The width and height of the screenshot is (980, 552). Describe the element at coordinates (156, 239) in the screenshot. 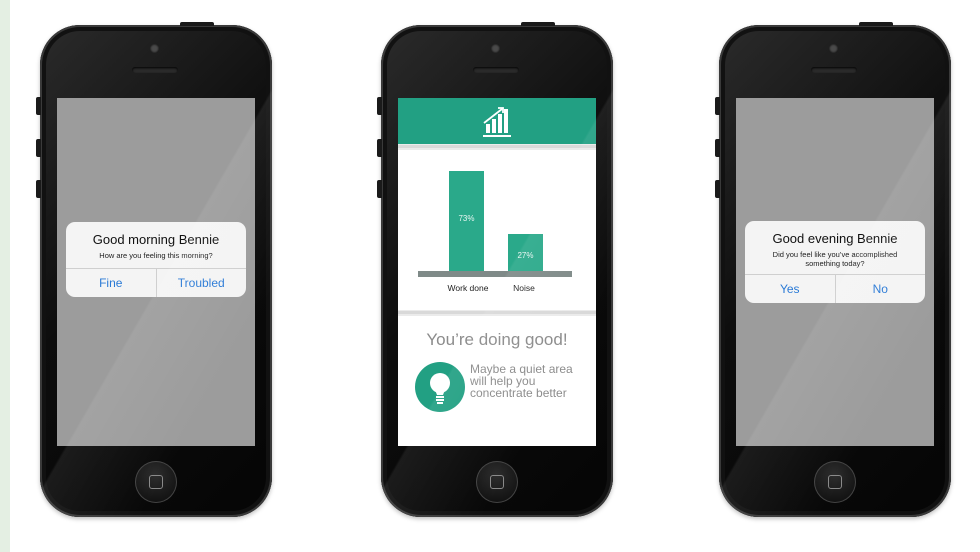

I see `alert-title: Good morning Bennie` at that location.